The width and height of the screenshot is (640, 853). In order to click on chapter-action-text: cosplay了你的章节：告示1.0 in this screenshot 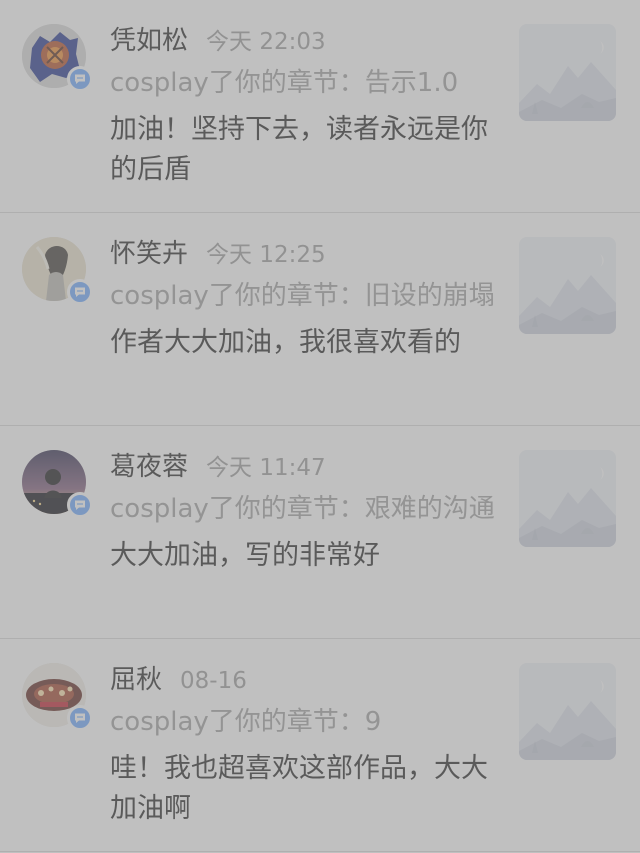, I will do `click(305, 83)`.